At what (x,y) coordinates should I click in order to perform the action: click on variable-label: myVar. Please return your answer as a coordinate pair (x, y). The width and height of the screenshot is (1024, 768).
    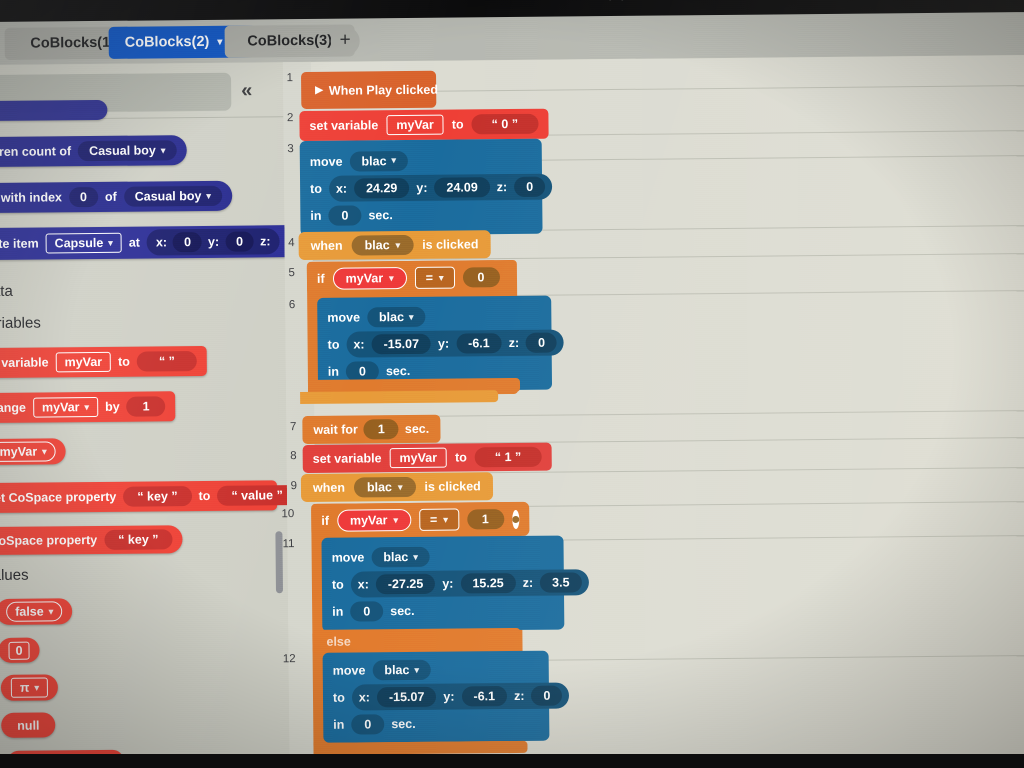
    Looking at the image, I should click on (364, 278).